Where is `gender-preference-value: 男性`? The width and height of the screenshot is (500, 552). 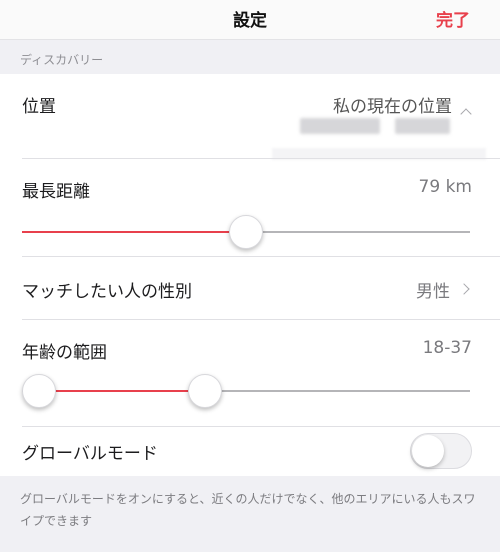
gender-preference-value: 男性 is located at coordinates (433, 292).